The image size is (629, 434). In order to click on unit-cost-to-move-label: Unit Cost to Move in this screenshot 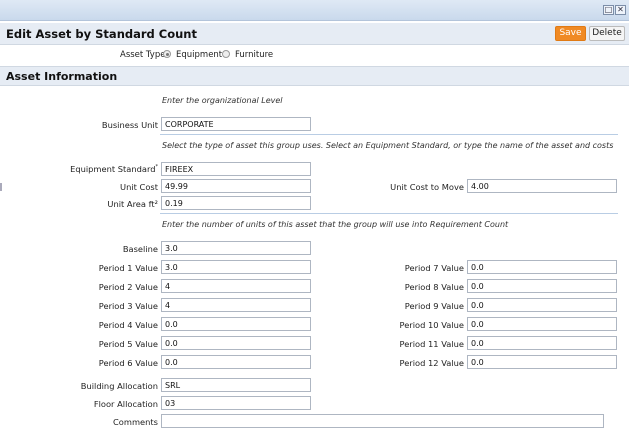, I will do `click(427, 187)`.